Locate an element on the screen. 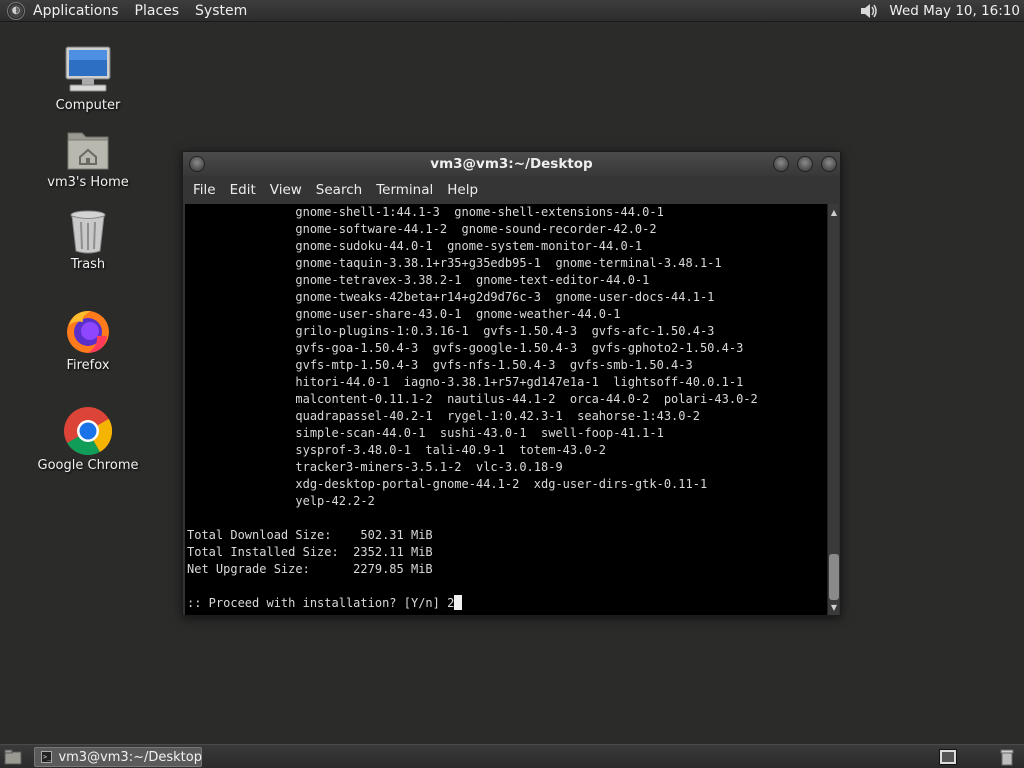 This screenshot has width=1024, height=768. workspace-switcher is located at coordinates (948, 757).